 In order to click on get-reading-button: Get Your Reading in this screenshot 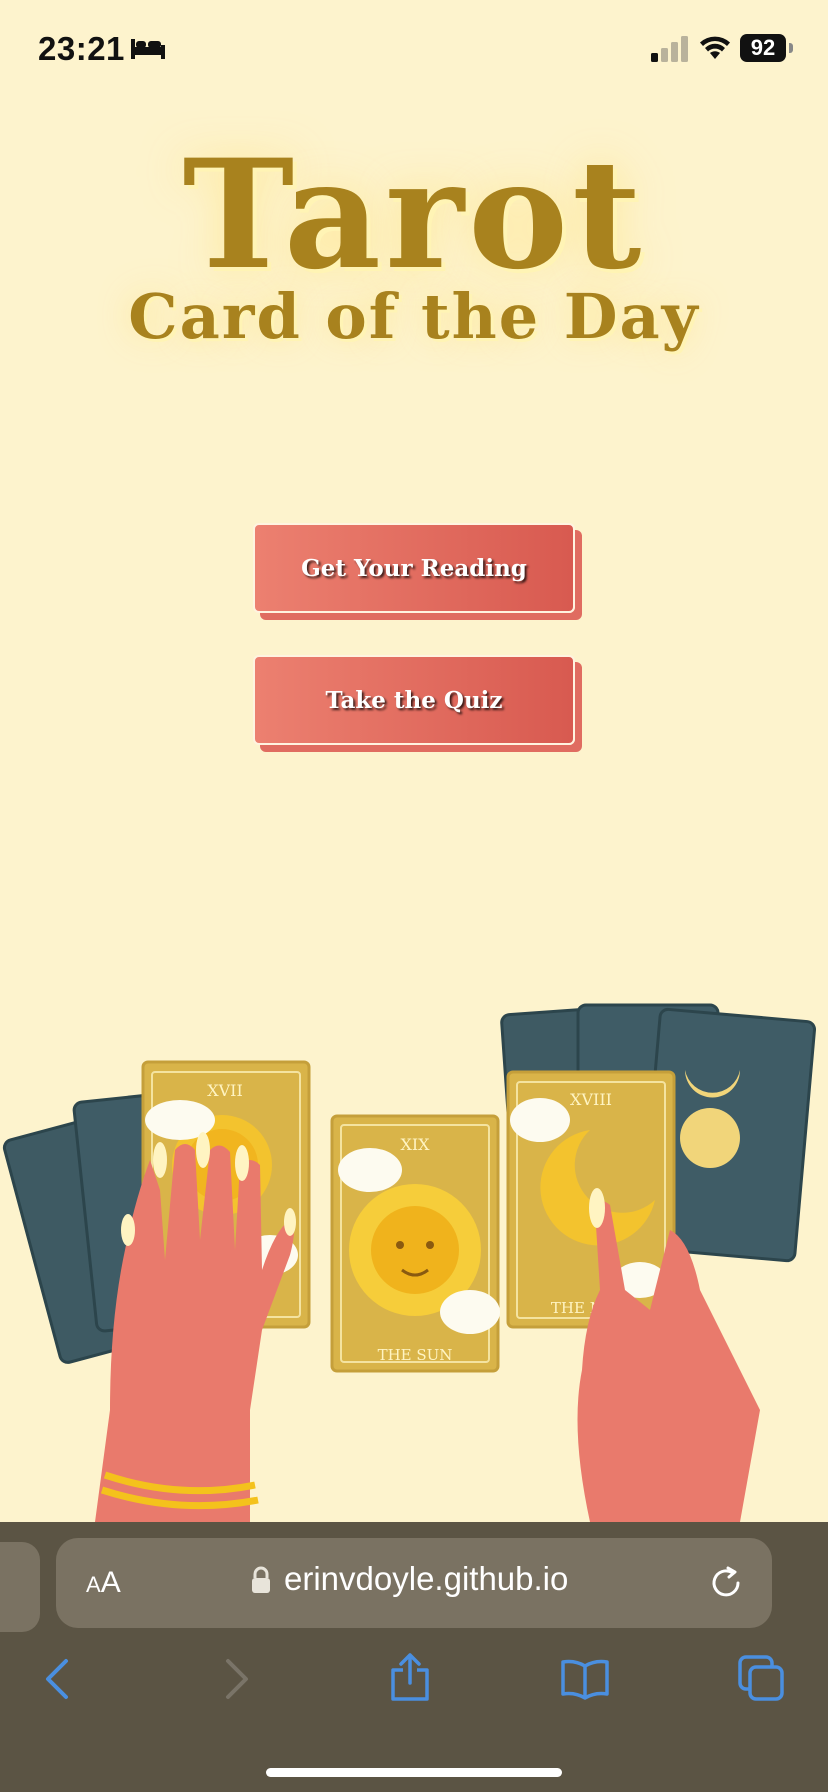, I will do `click(414, 568)`.